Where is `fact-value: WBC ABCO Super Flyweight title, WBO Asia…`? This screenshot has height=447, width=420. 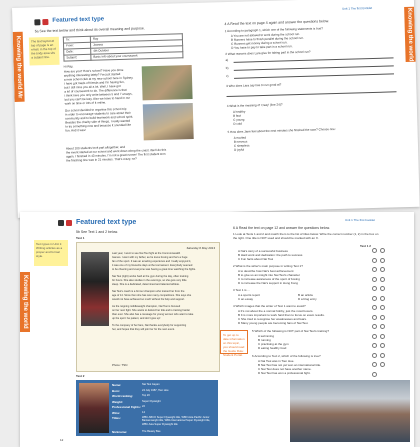
fact-value: WBC ABCO Super Flyweight title, WBO Asia… is located at coordinates (176, 421).